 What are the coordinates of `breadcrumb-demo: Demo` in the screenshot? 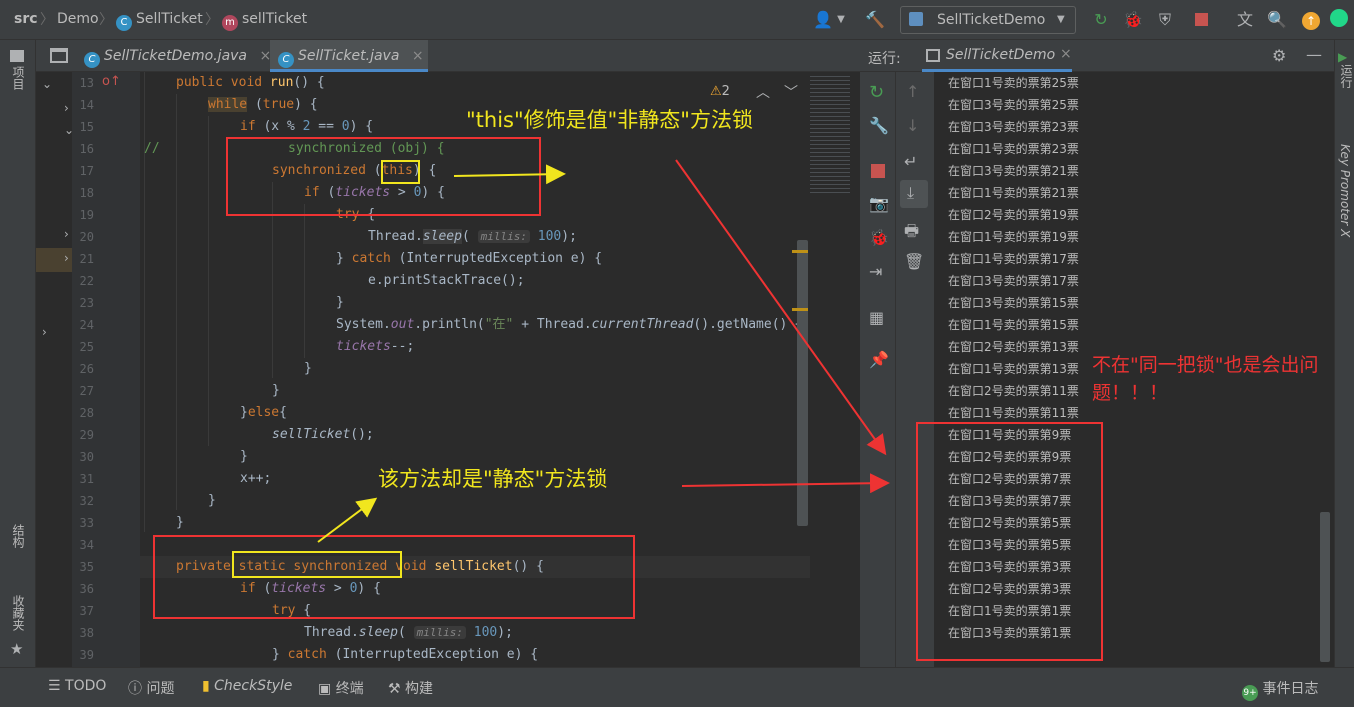 It's located at (78, 19).